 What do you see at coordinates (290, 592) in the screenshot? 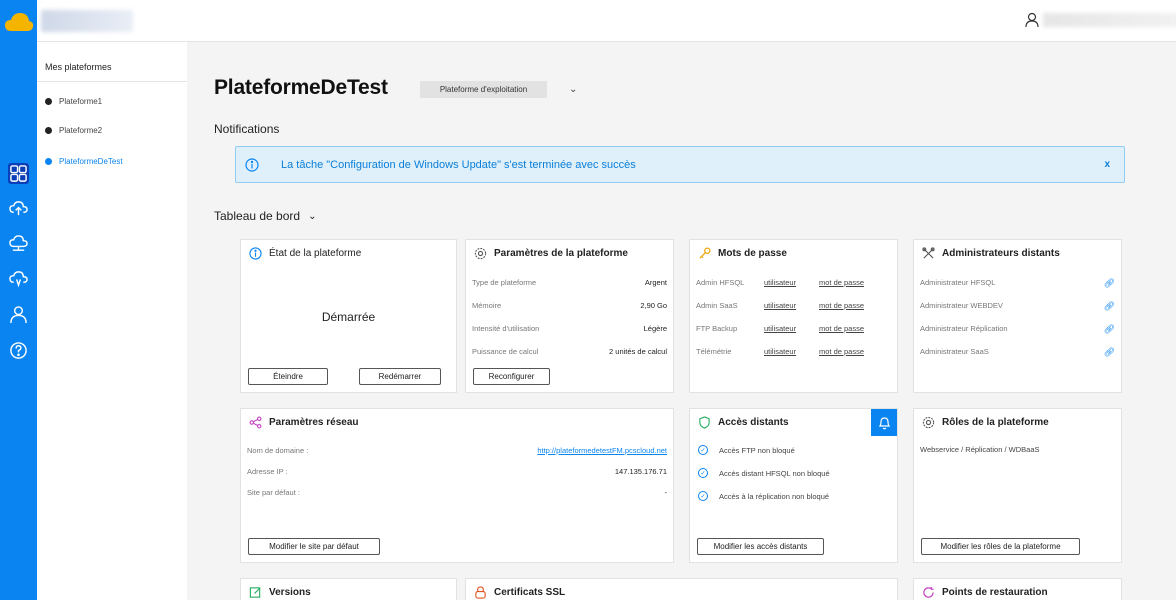
I see `card-title: Versions` at bounding box center [290, 592].